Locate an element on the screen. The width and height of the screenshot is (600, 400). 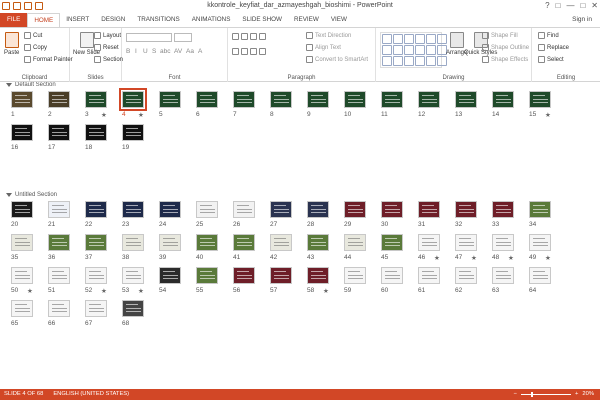
strikethrough-button: abc is located at coordinates (165, 51).